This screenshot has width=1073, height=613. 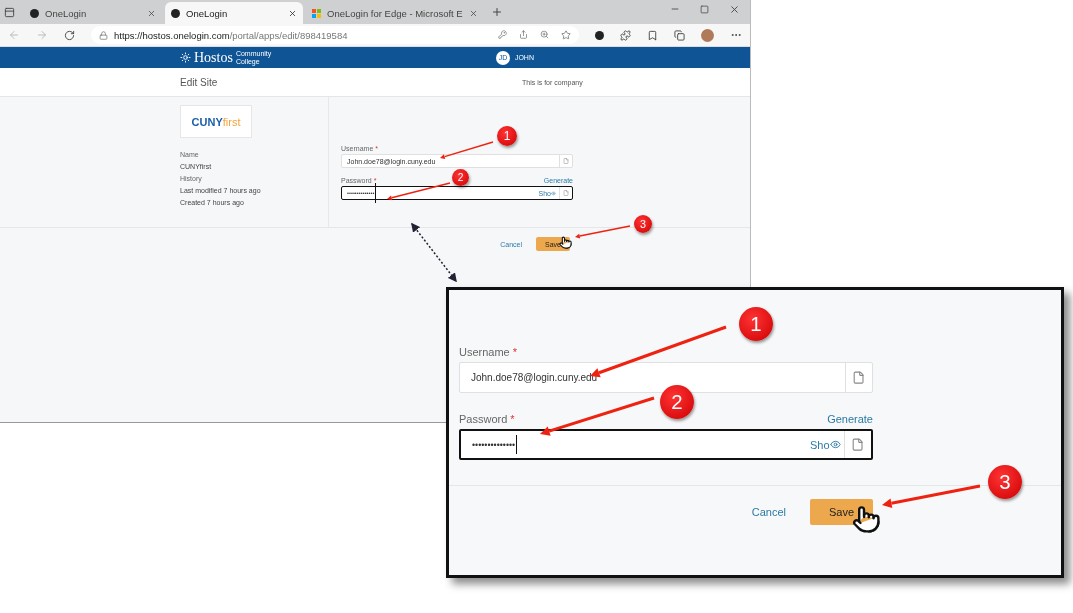 What do you see at coordinates (231, 35) in the screenshot?
I see `url-text: https://hostos.onelogin.com/portal/apps/edit/898419584` at bounding box center [231, 35].